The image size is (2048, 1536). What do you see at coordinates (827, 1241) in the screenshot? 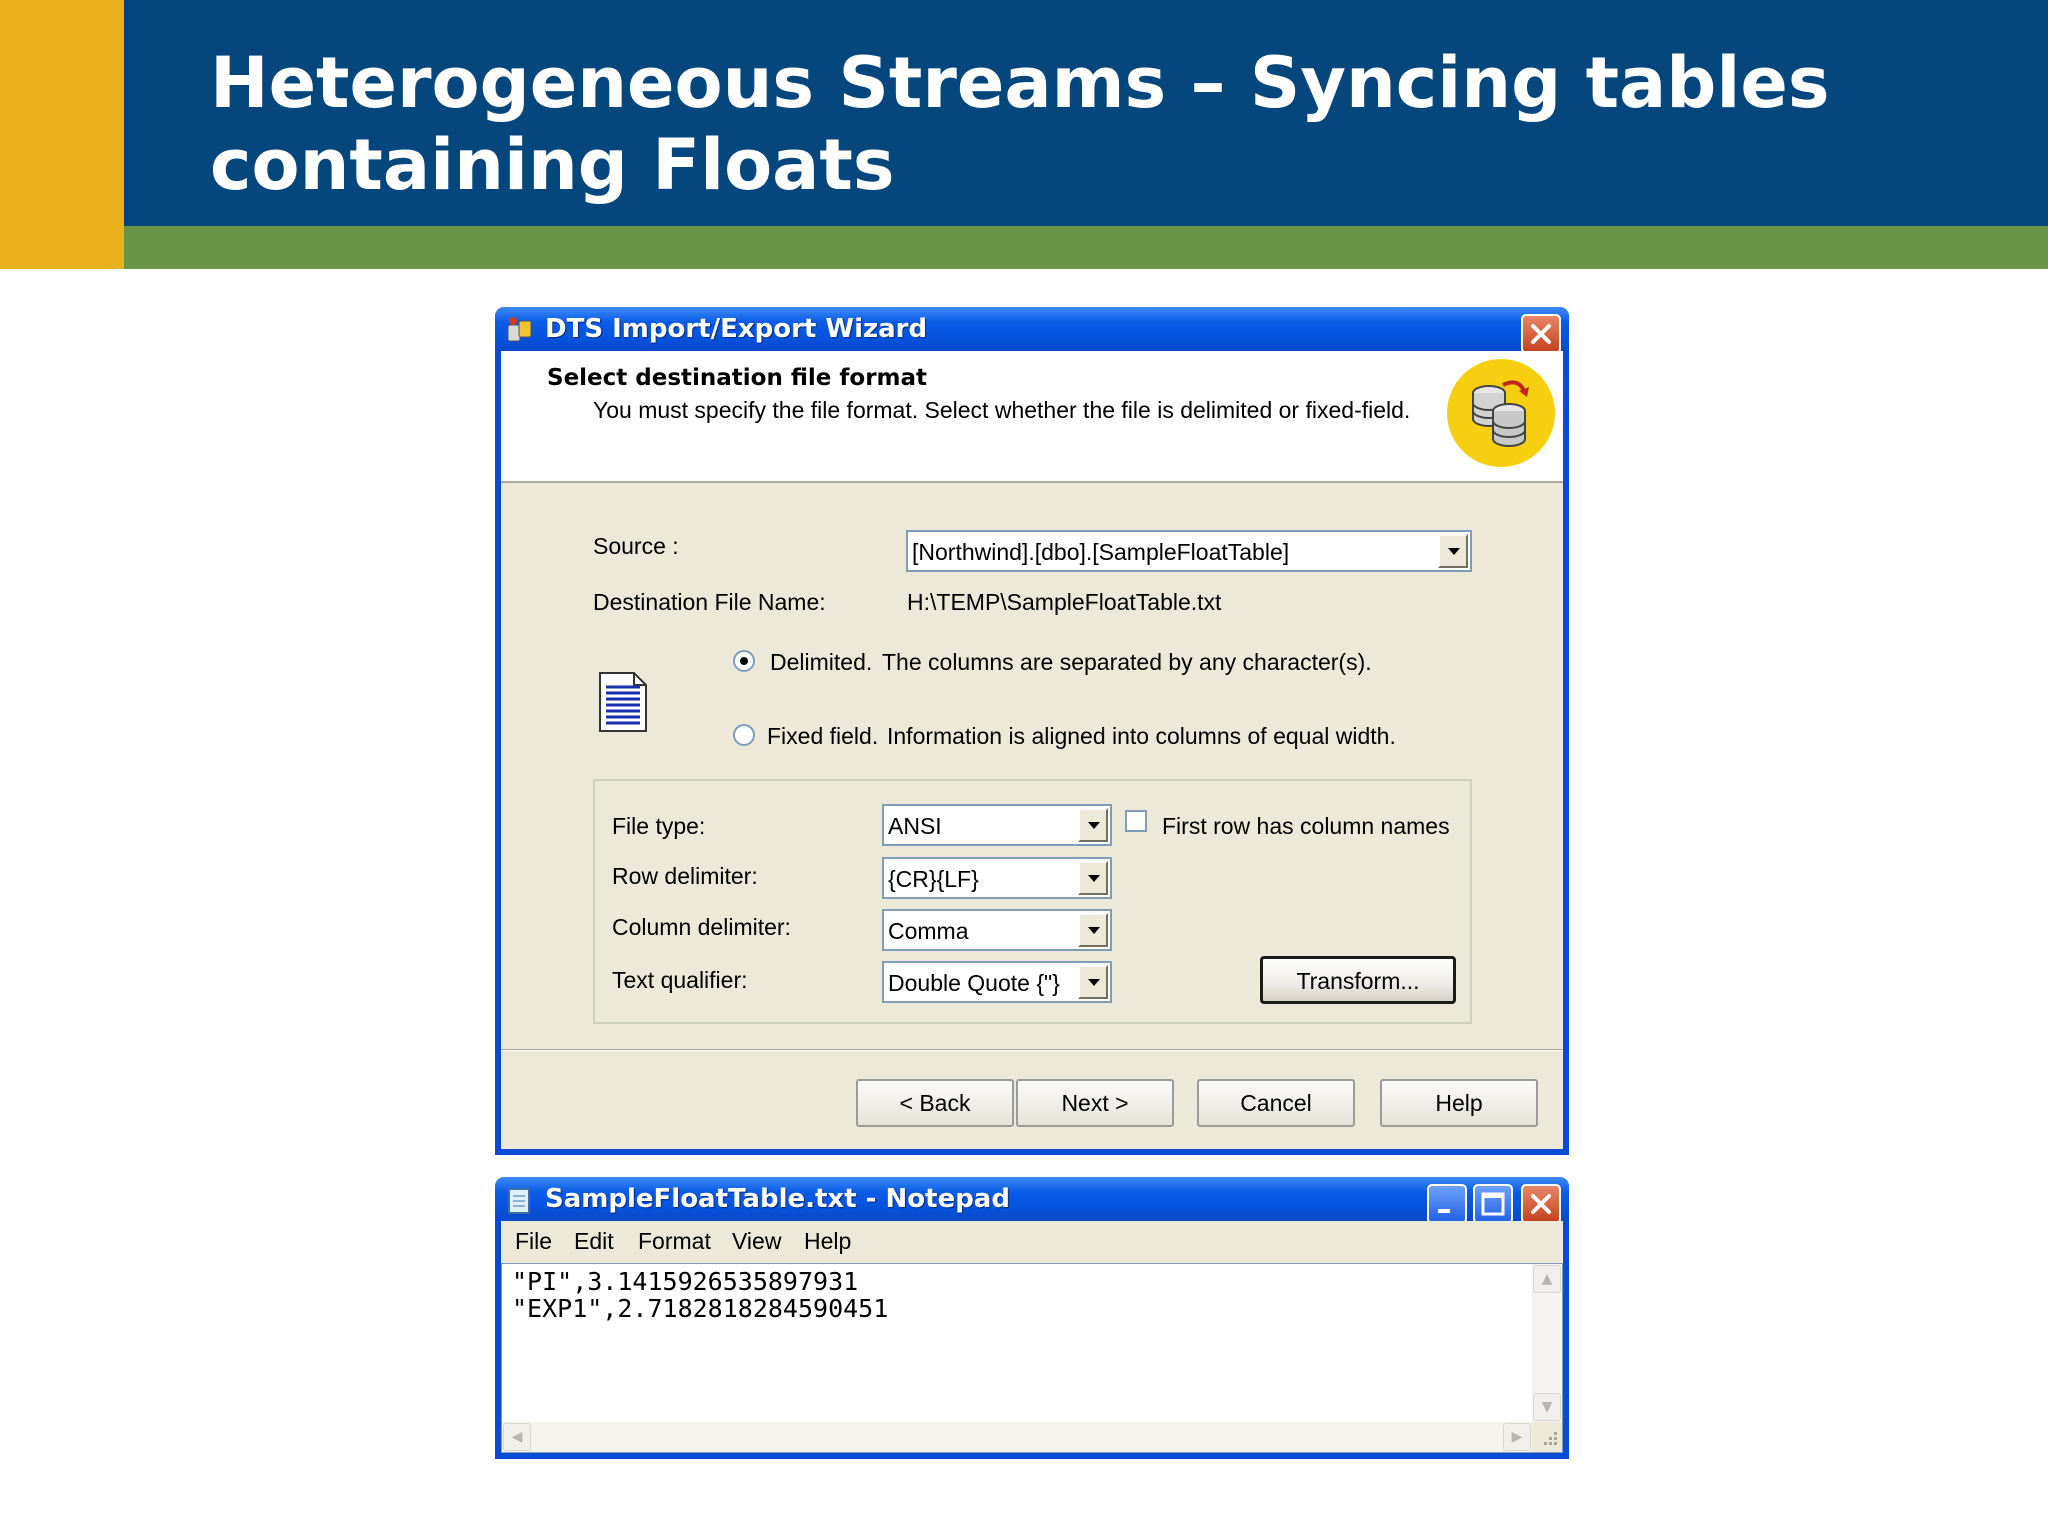
I see `menu-help: Help` at bounding box center [827, 1241].